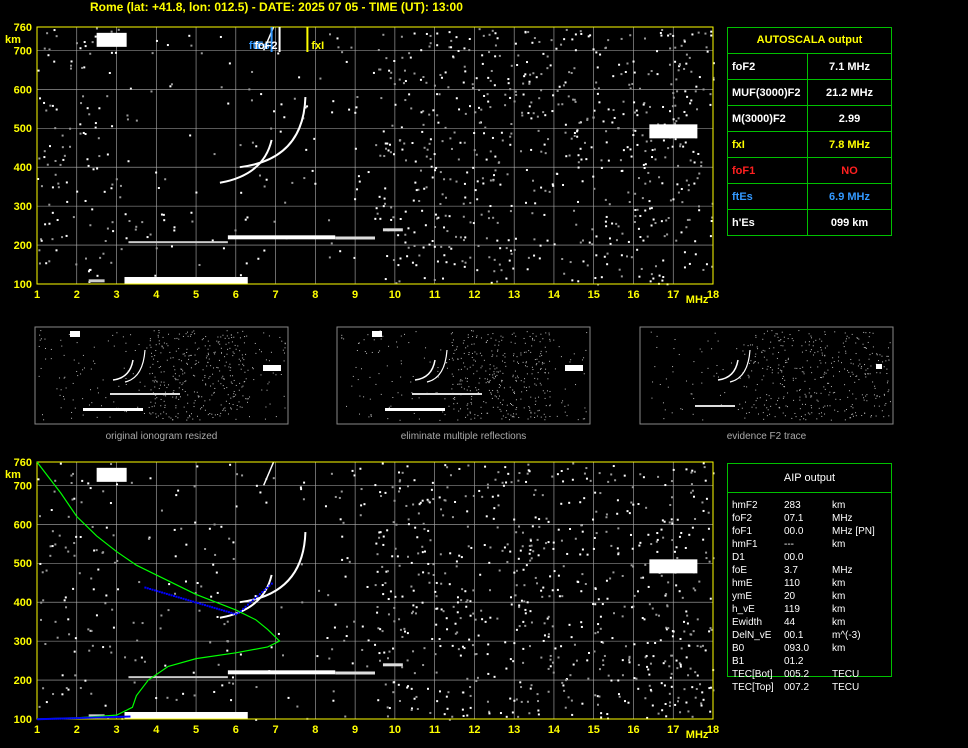  Describe the element at coordinates (273, 133) in the screenshot. I see `f2-extraordinary-trace` at that location.